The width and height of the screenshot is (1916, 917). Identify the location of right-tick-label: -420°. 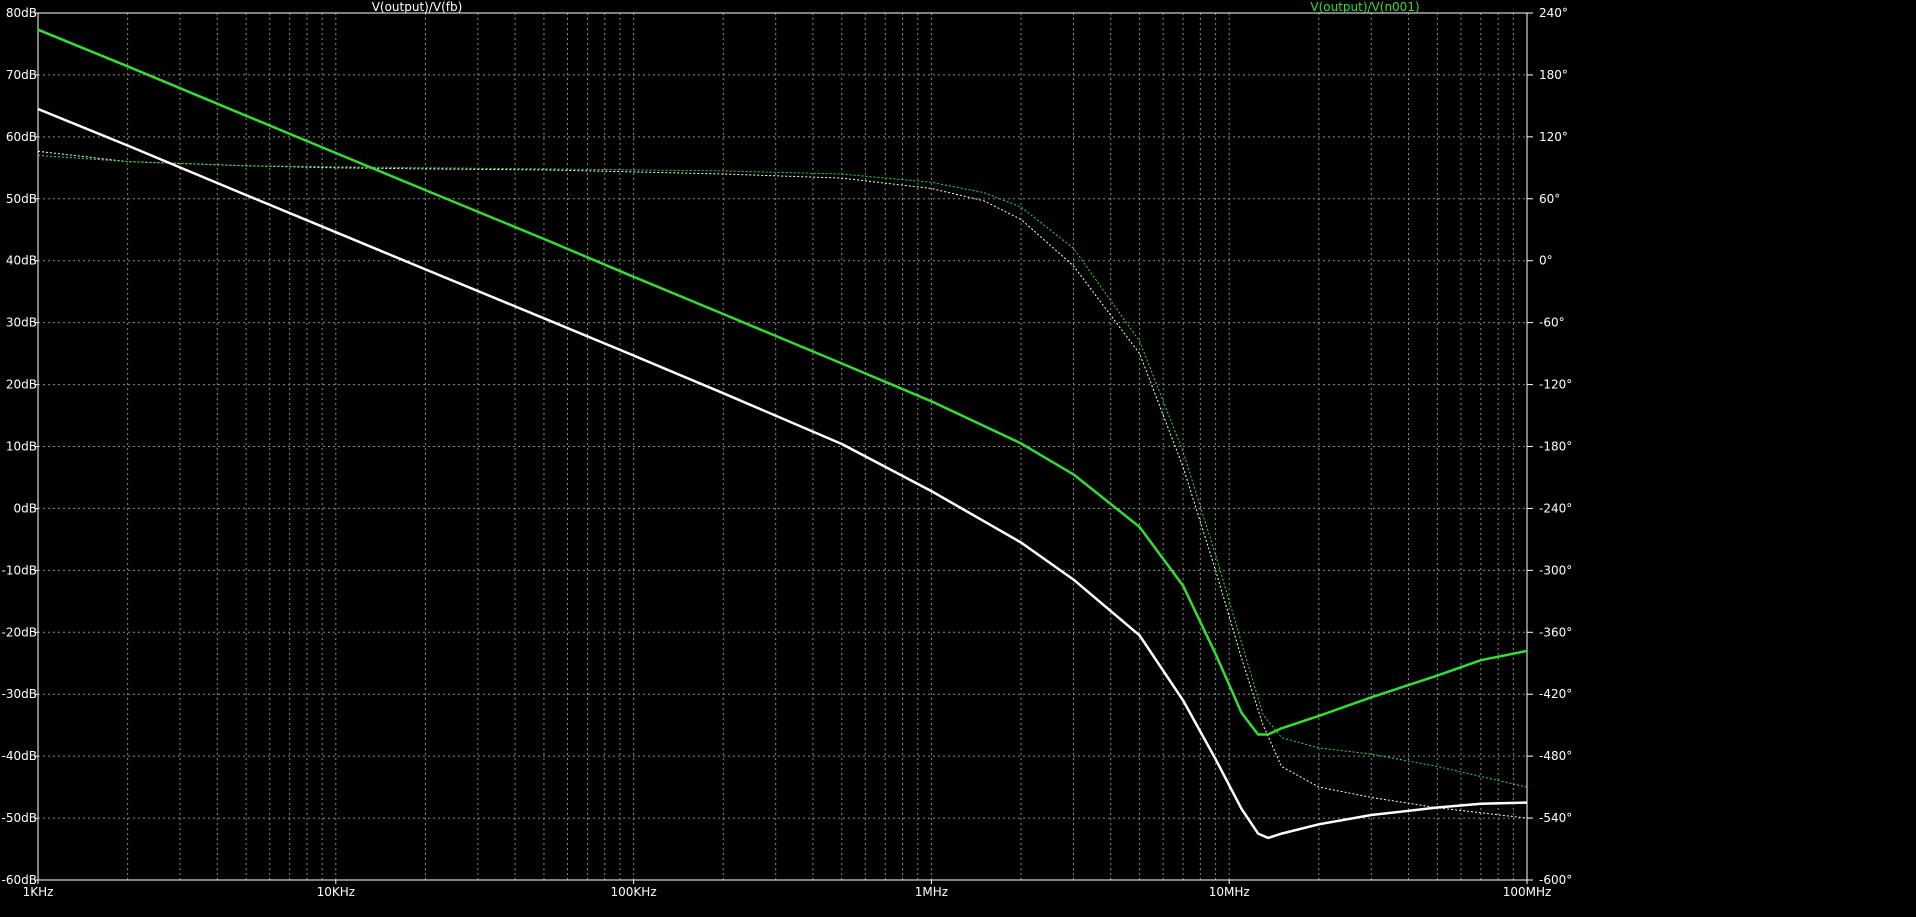
(1555, 694).